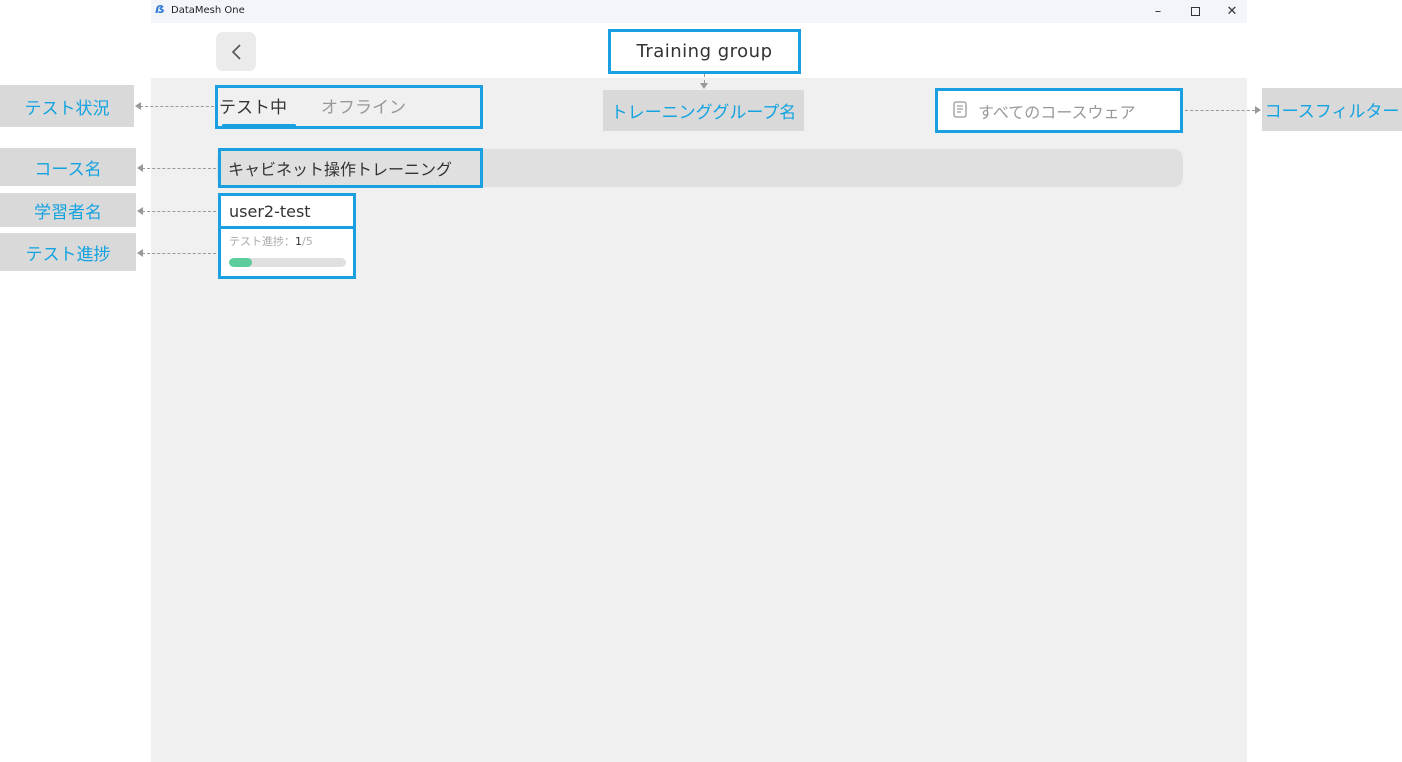 The image size is (1402, 762). Describe the element at coordinates (704, 86) in the screenshot. I see `arrow-down-icon` at that location.